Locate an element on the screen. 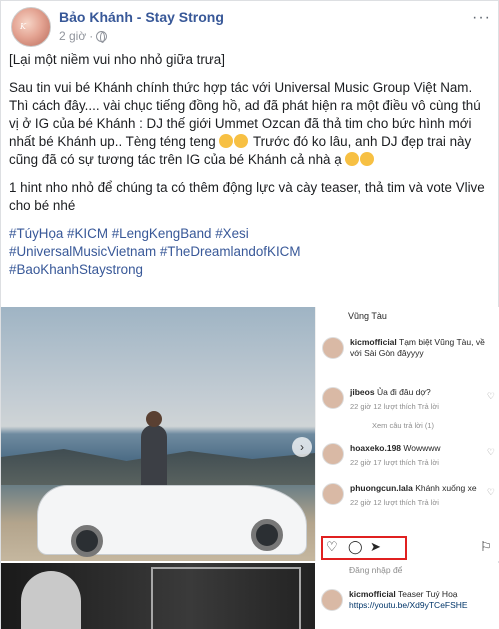 The height and width of the screenshot is (629, 499). ig-username: phuongcun.lala is located at coordinates (381, 488).